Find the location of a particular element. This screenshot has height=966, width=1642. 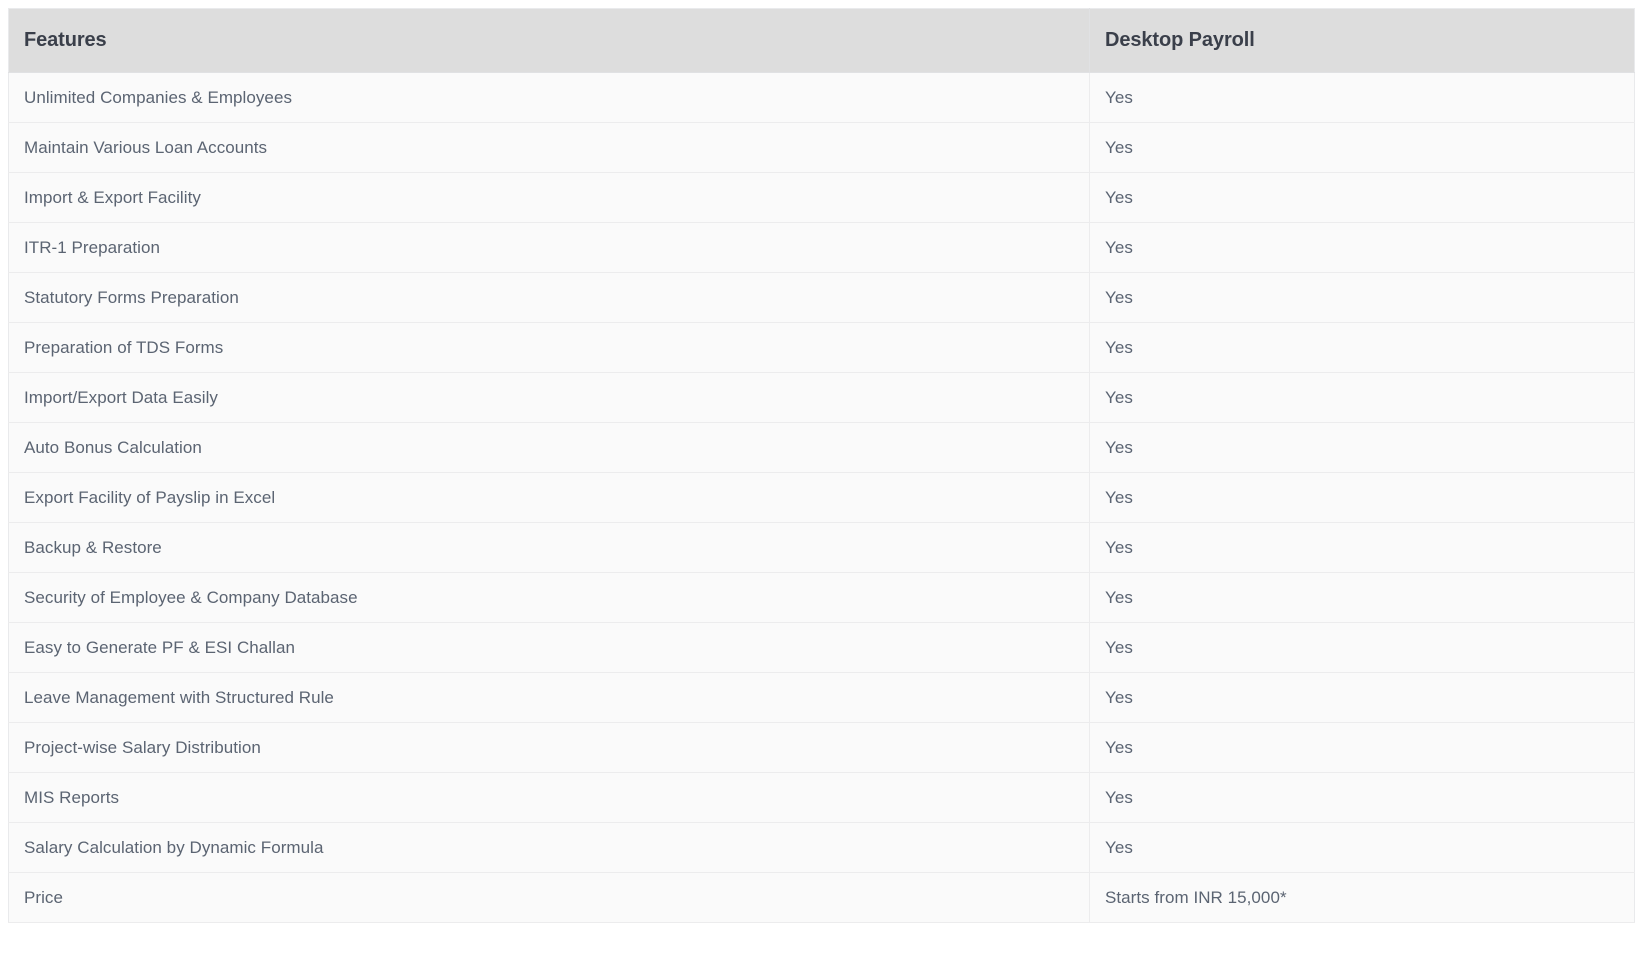

cell-feature: Security of Employee & Company Database is located at coordinates (549, 597).